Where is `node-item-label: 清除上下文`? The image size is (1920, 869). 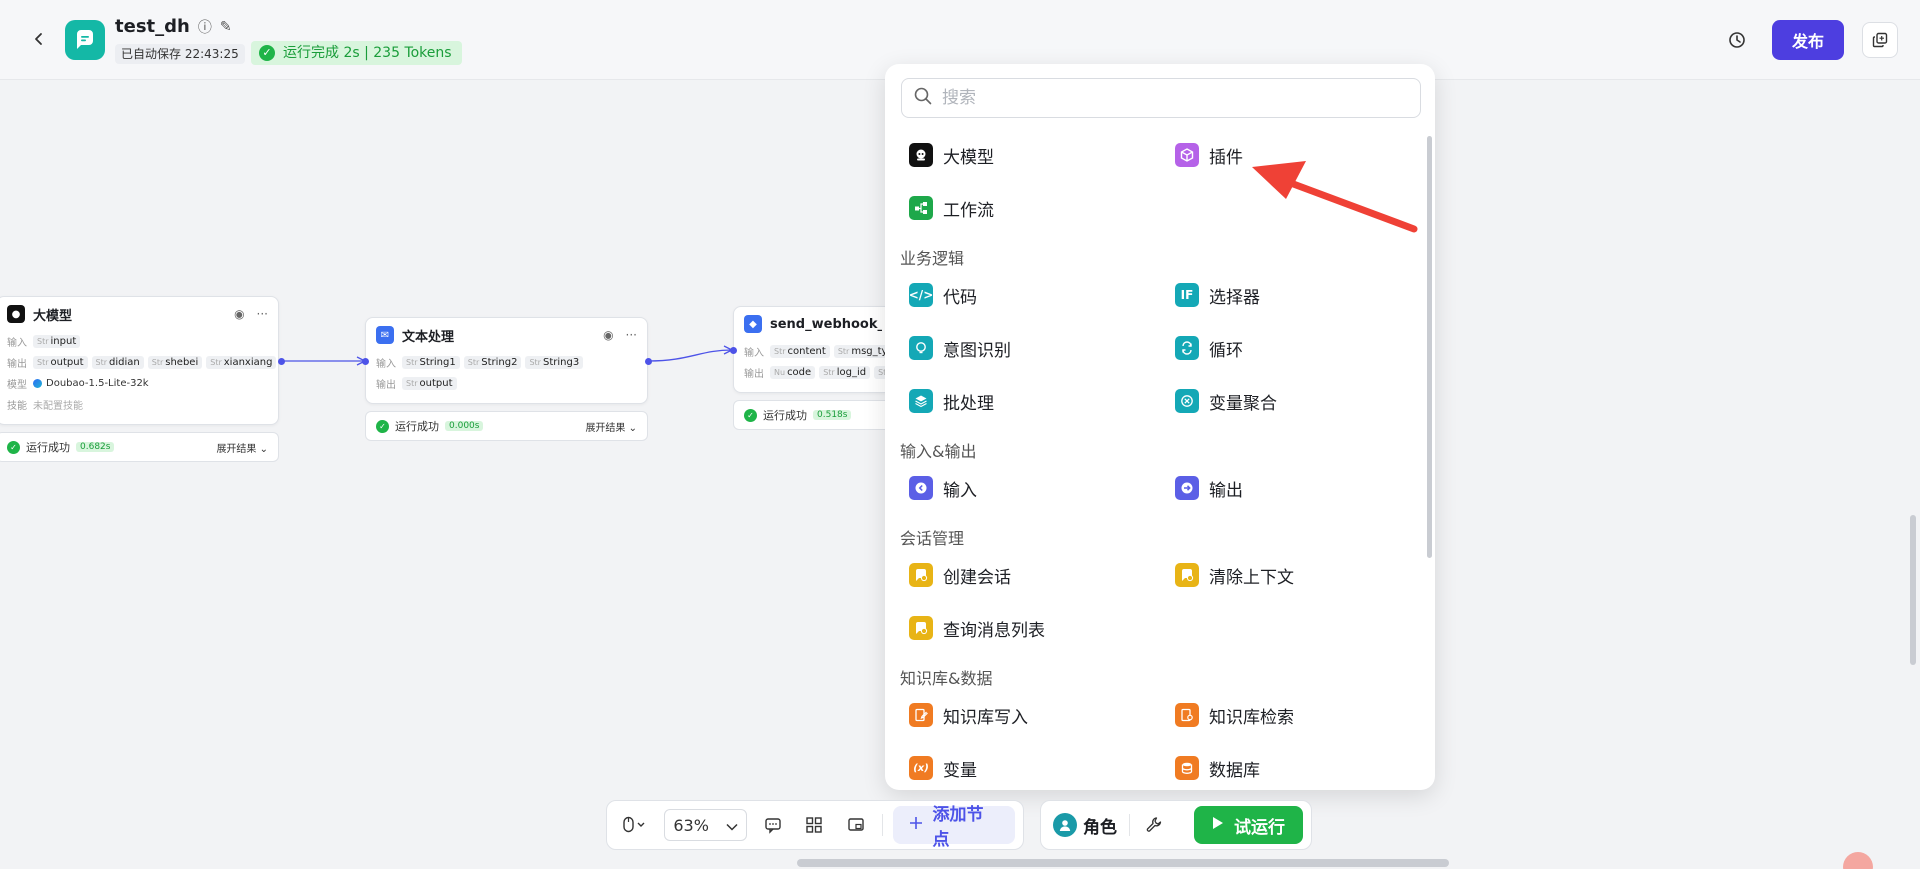 node-item-label: 清除上下文 is located at coordinates (1251, 577).